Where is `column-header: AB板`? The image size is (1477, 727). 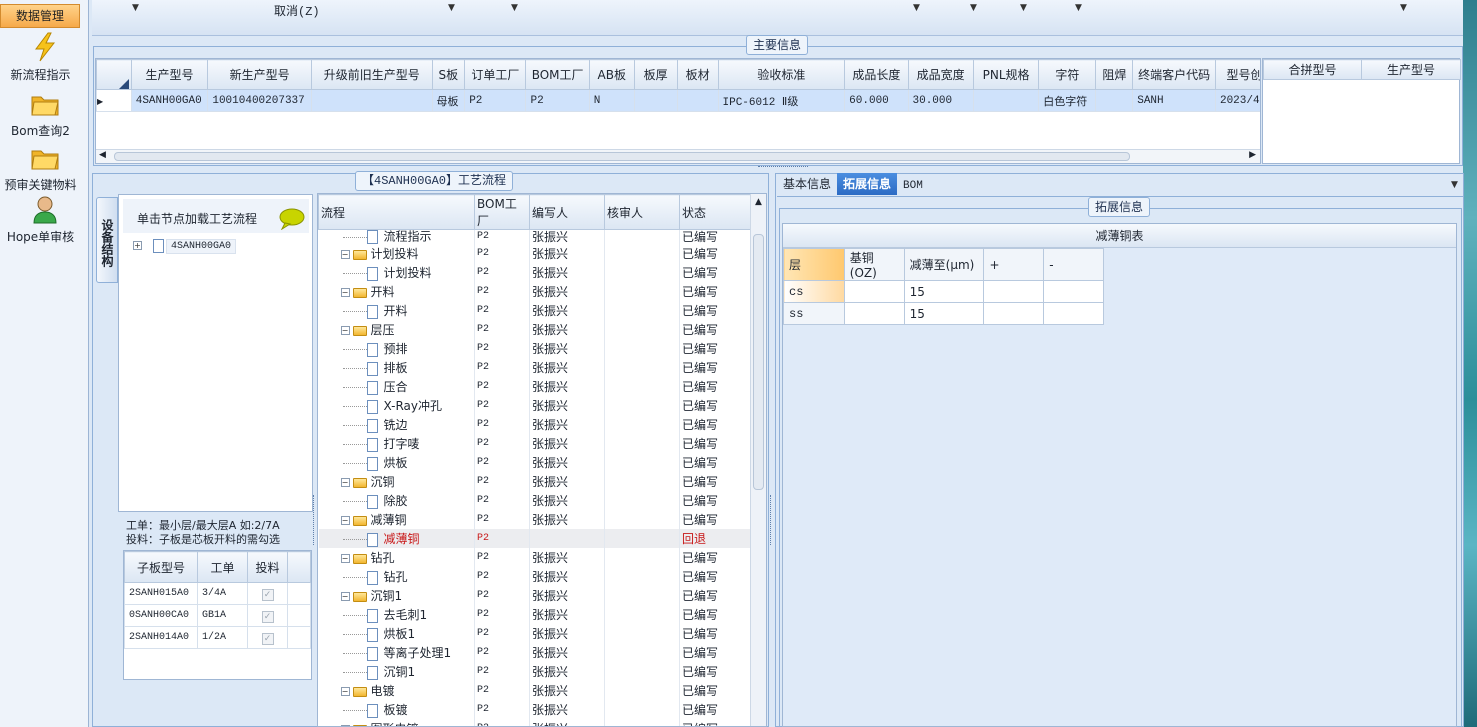
column-header: AB板 is located at coordinates (611, 74).